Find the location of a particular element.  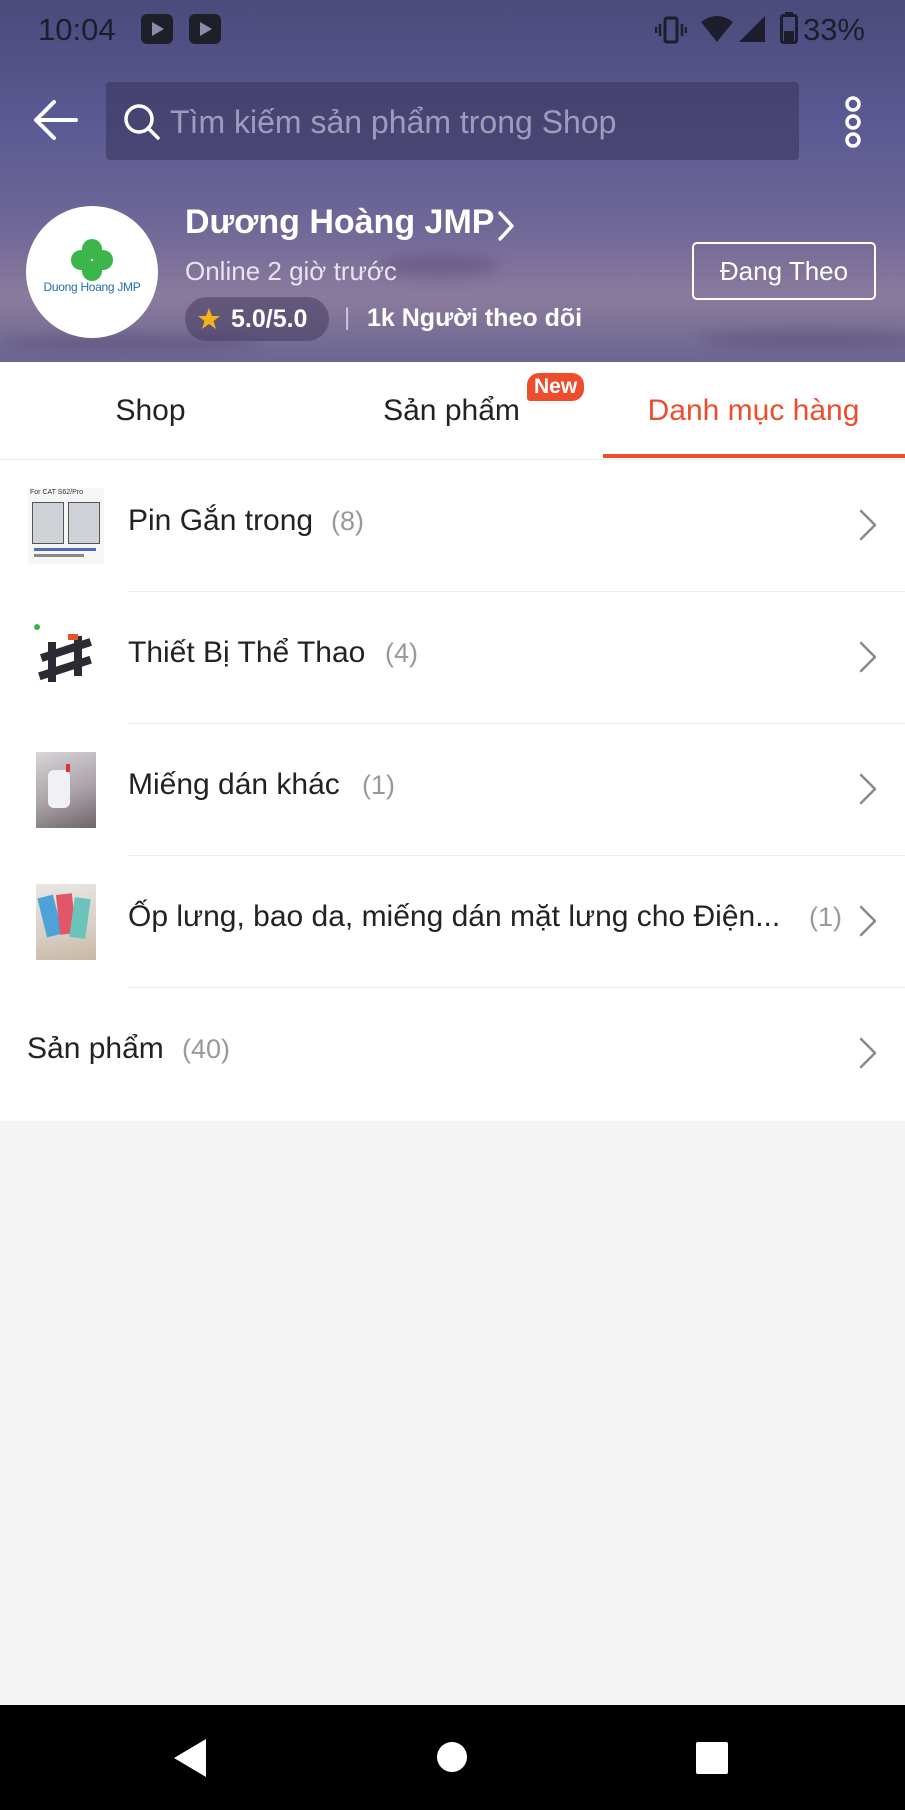

tab-shop: Shop is located at coordinates (150, 410).